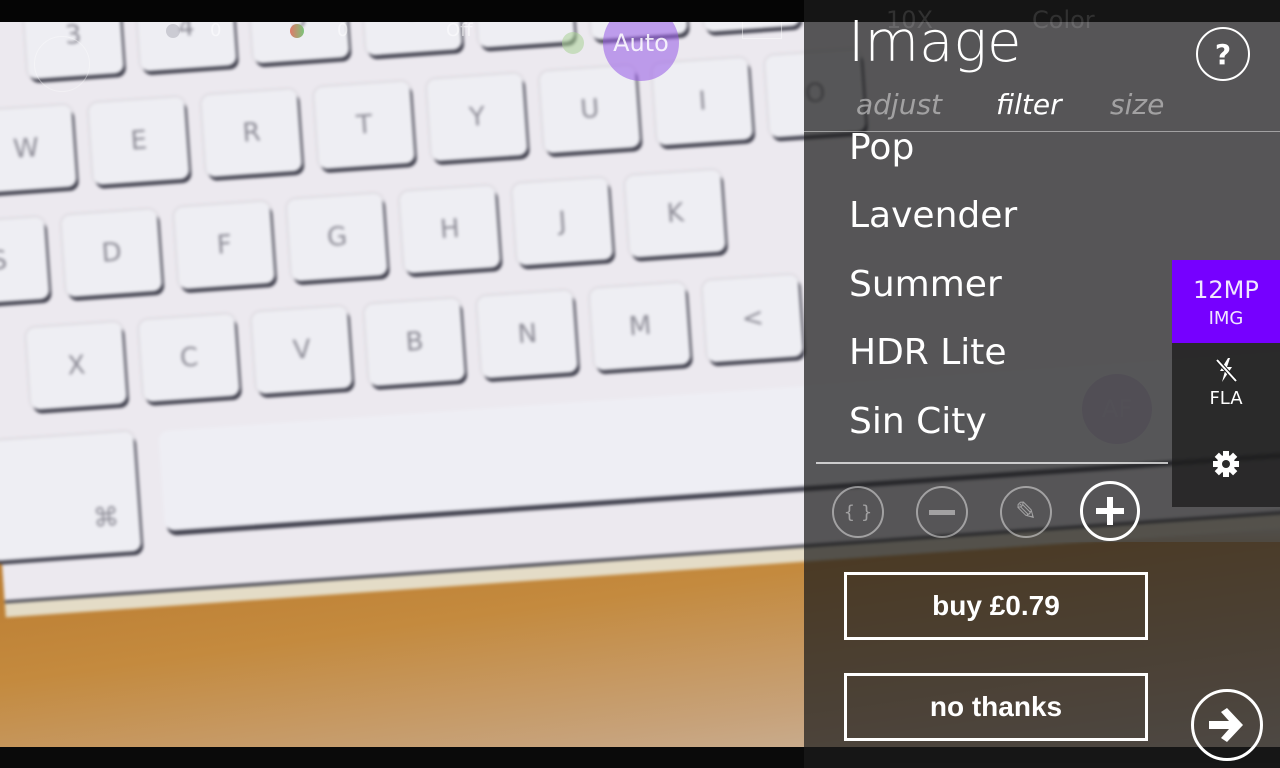 This screenshot has width=1280, height=768. I want to click on filter-item-lavender: Lavender, so click(933, 216).